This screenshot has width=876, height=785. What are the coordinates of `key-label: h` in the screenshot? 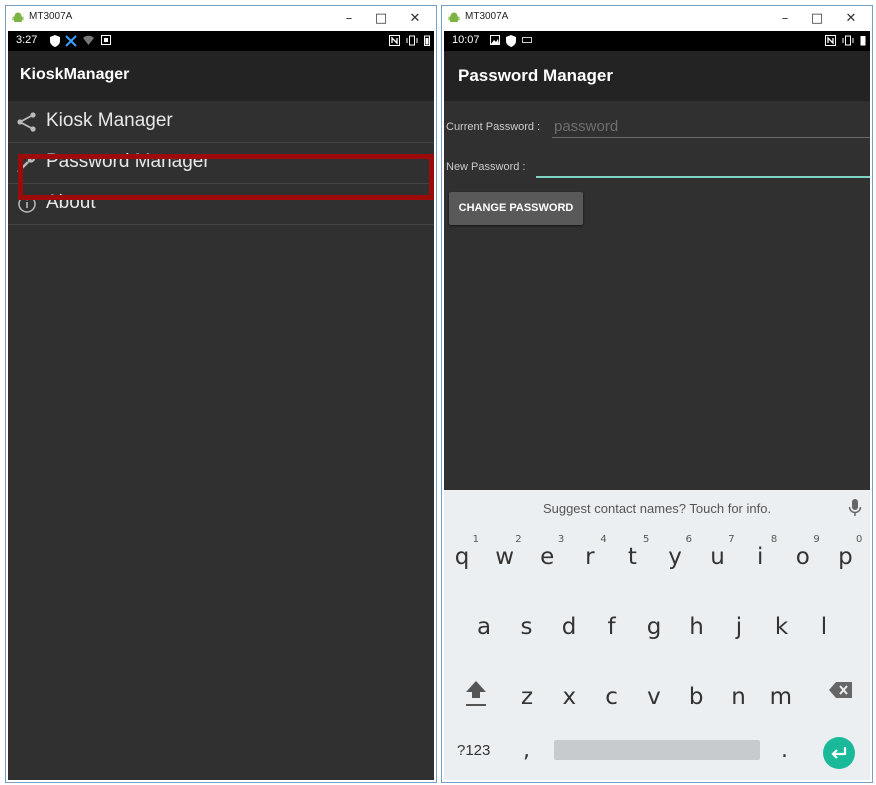 It's located at (696, 627).